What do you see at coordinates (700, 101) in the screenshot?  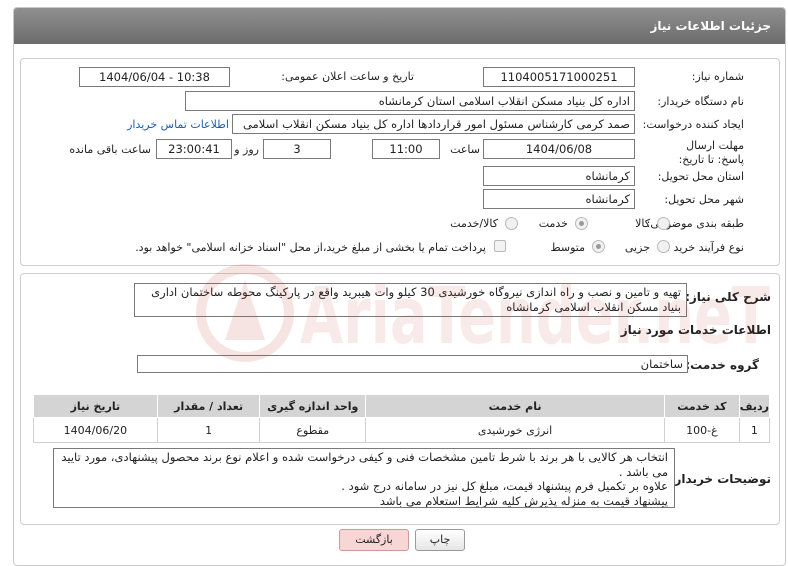 I see `buyer-org-label: نام دستگاه خریدار:` at bounding box center [700, 101].